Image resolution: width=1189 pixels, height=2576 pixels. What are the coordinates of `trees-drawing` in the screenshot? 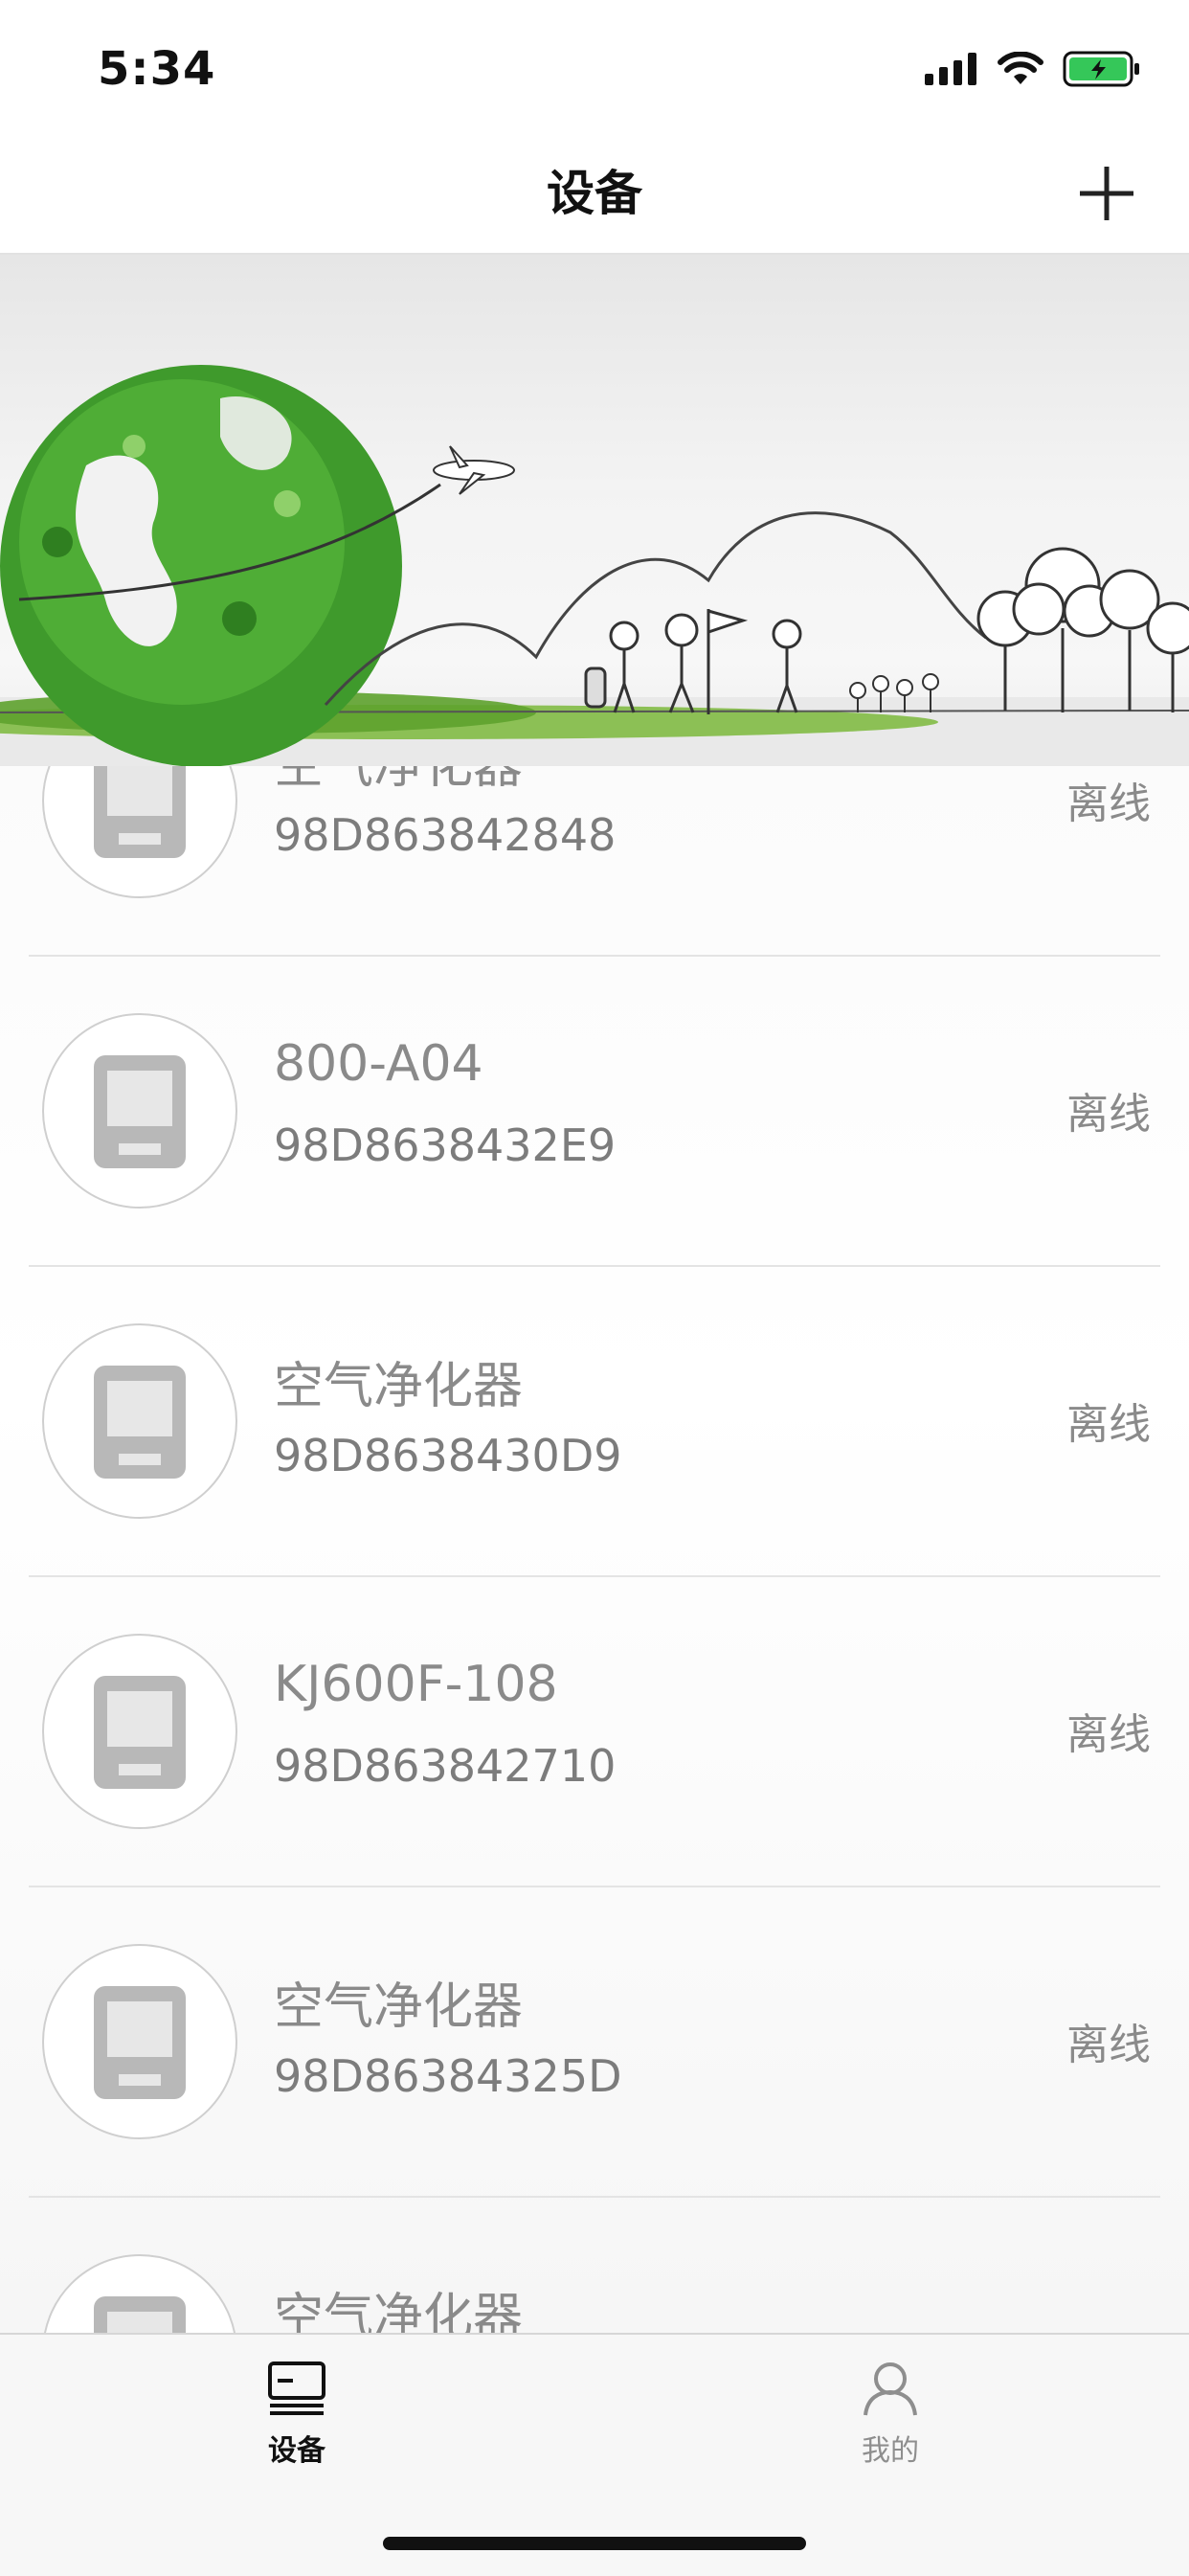 It's located at (1082, 629).